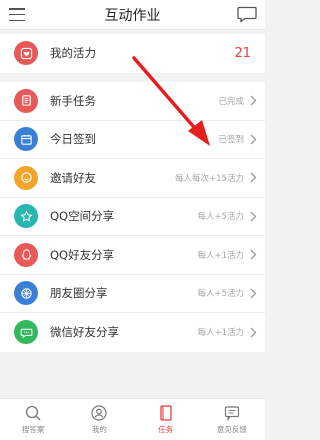  I want to click on qq-icon, so click(26, 254).